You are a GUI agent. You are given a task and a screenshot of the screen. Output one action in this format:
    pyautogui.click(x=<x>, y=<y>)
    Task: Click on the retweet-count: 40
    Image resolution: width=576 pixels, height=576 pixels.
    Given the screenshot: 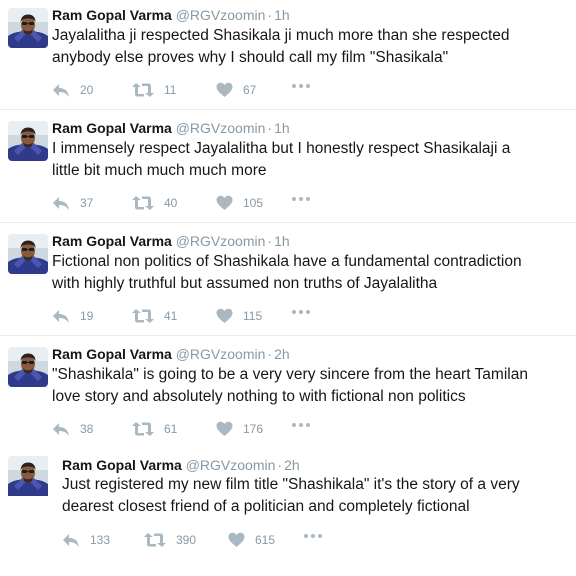 What is the action you would take?
    pyautogui.click(x=171, y=203)
    